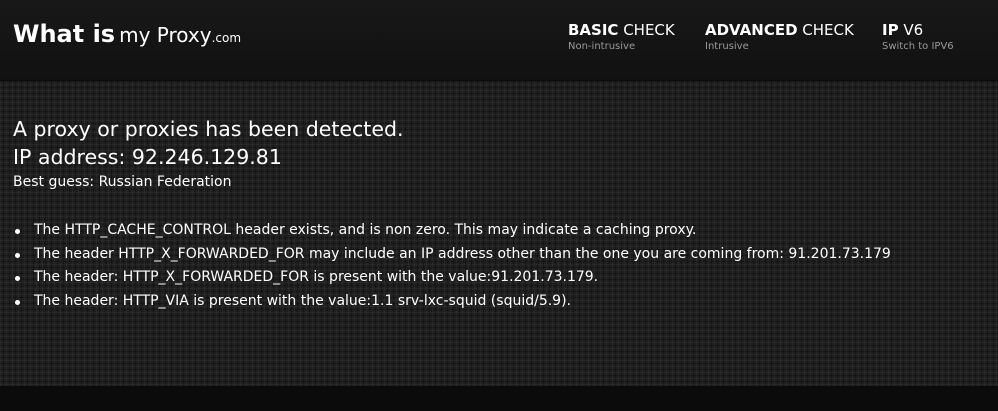  What do you see at coordinates (147, 157) in the screenshot?
I see `ip-address-heading: IP address: 92.246.129.81` at bounding box center [147, 157].